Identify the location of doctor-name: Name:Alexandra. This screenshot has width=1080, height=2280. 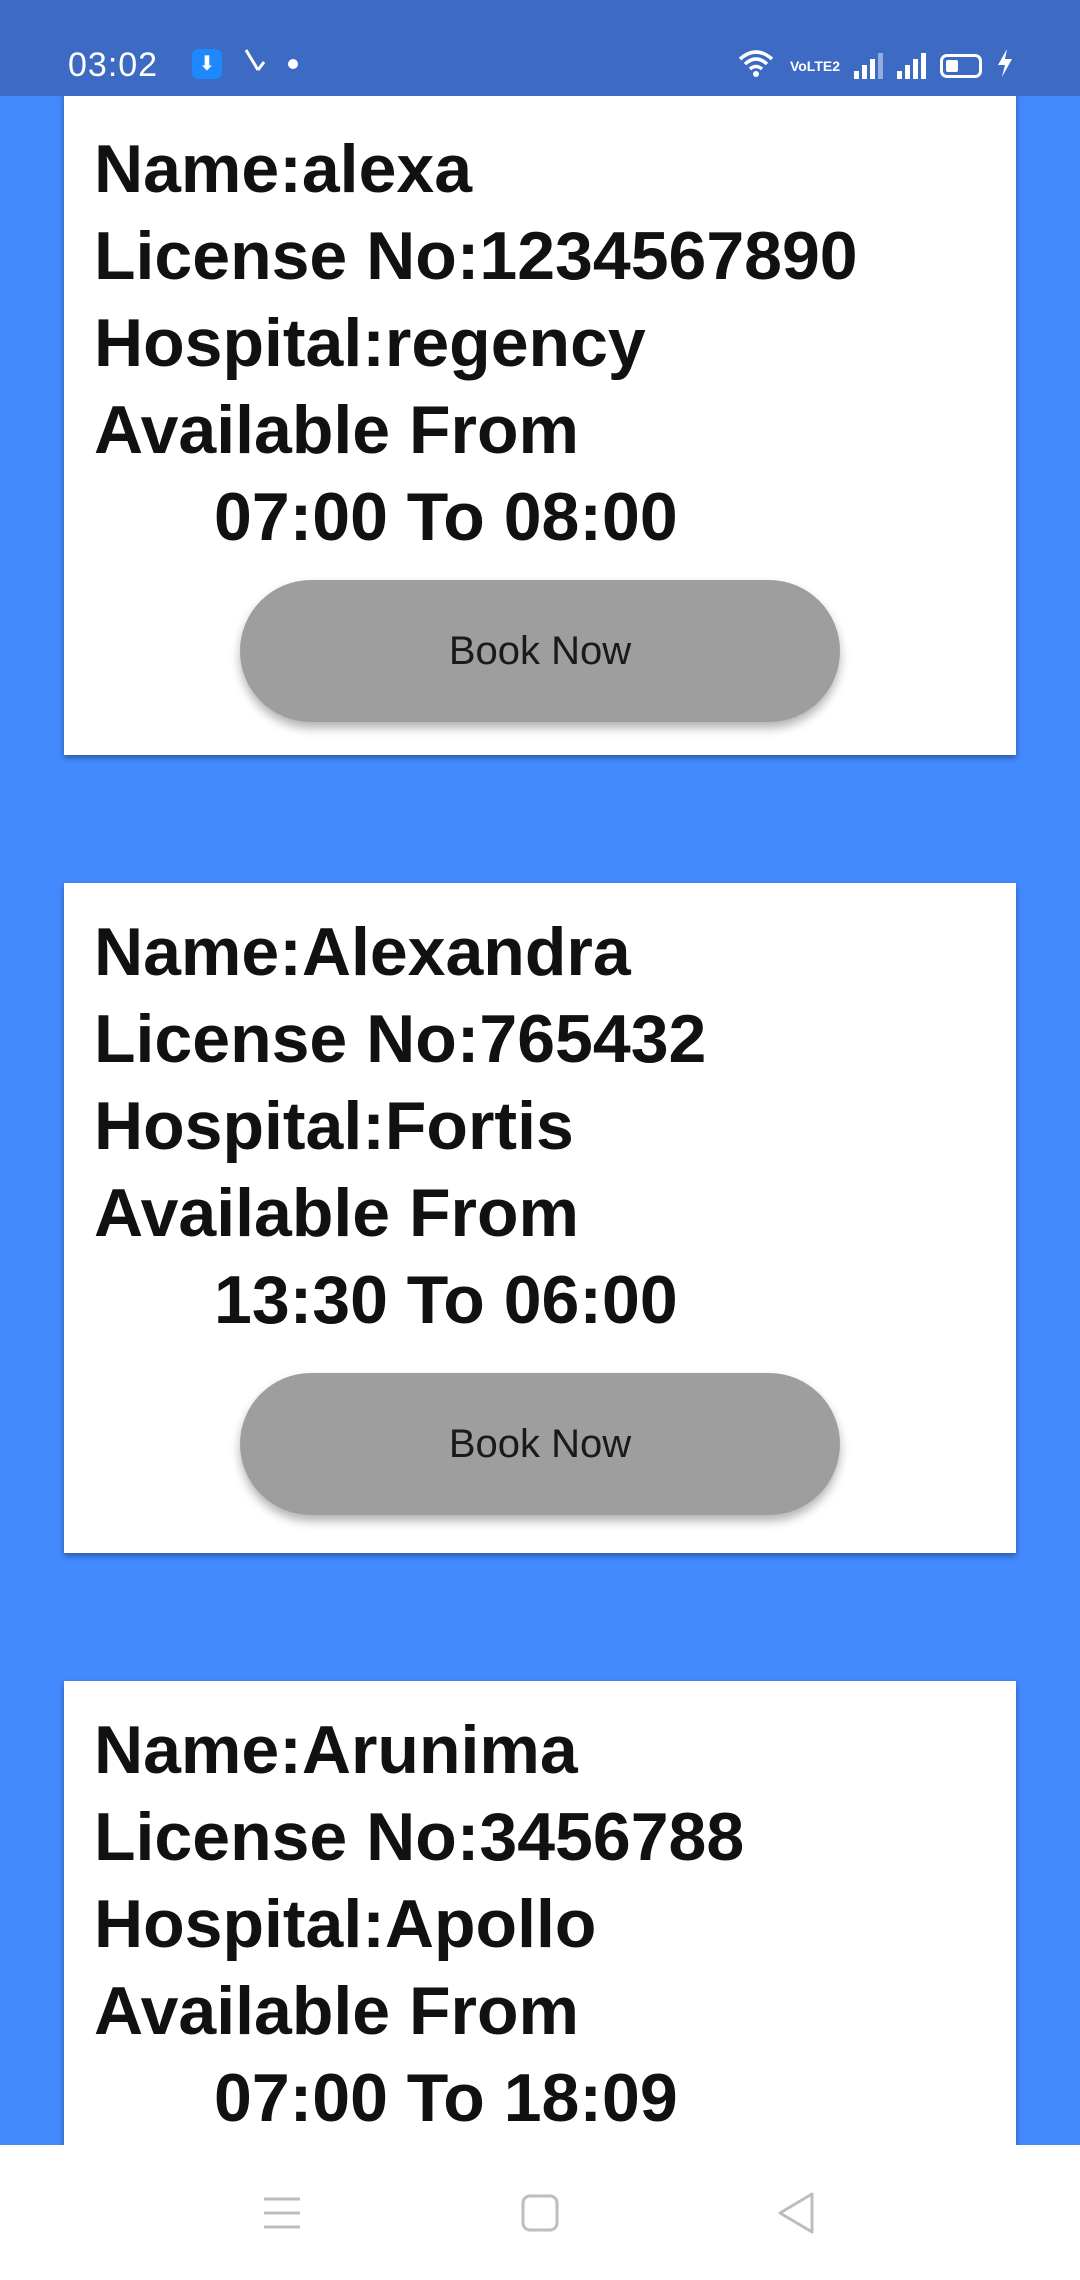
(362, 952).